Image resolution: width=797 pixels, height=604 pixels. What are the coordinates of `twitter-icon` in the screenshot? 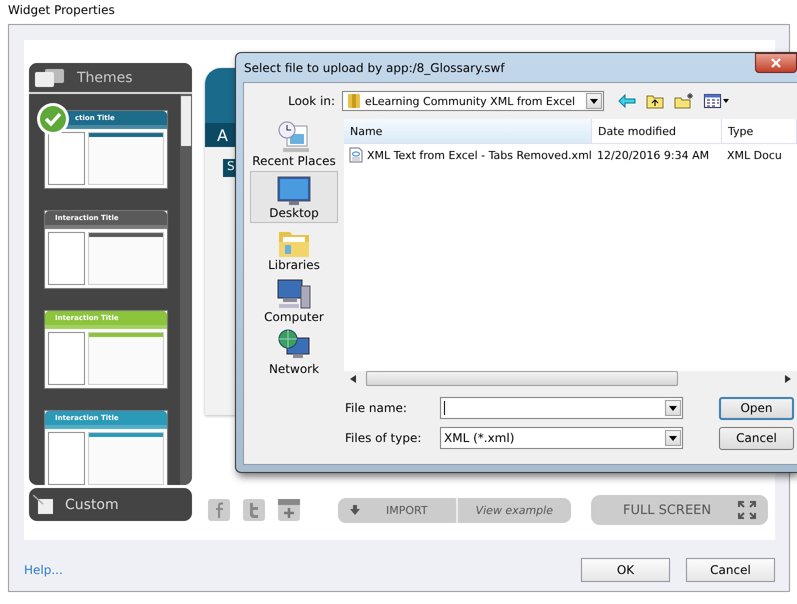 It's located at (254, 510).